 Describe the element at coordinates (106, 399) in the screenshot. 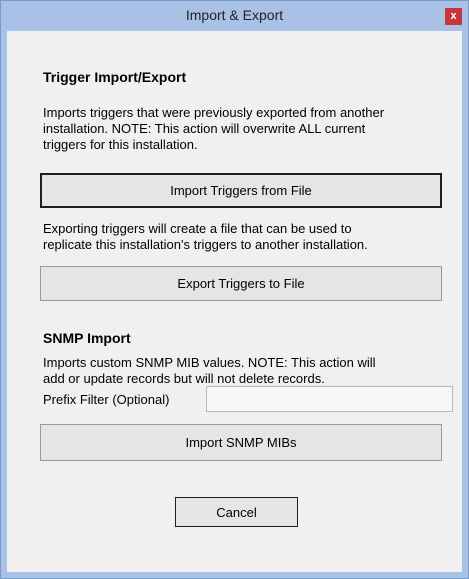

I see `prefix-filter-label: Prefix Filter (Optional)` at that location.